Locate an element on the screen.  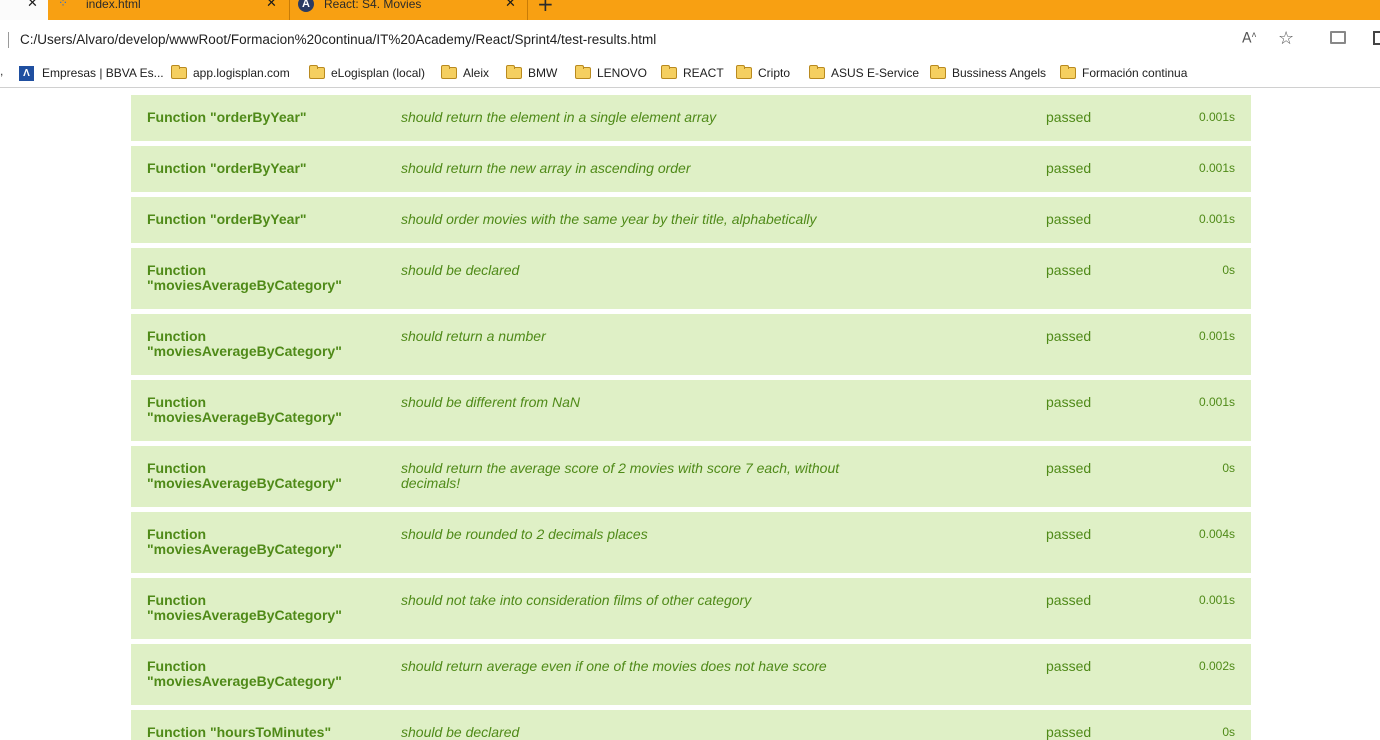
bookmark-label: Cripto is located at coordinates (774, 73).